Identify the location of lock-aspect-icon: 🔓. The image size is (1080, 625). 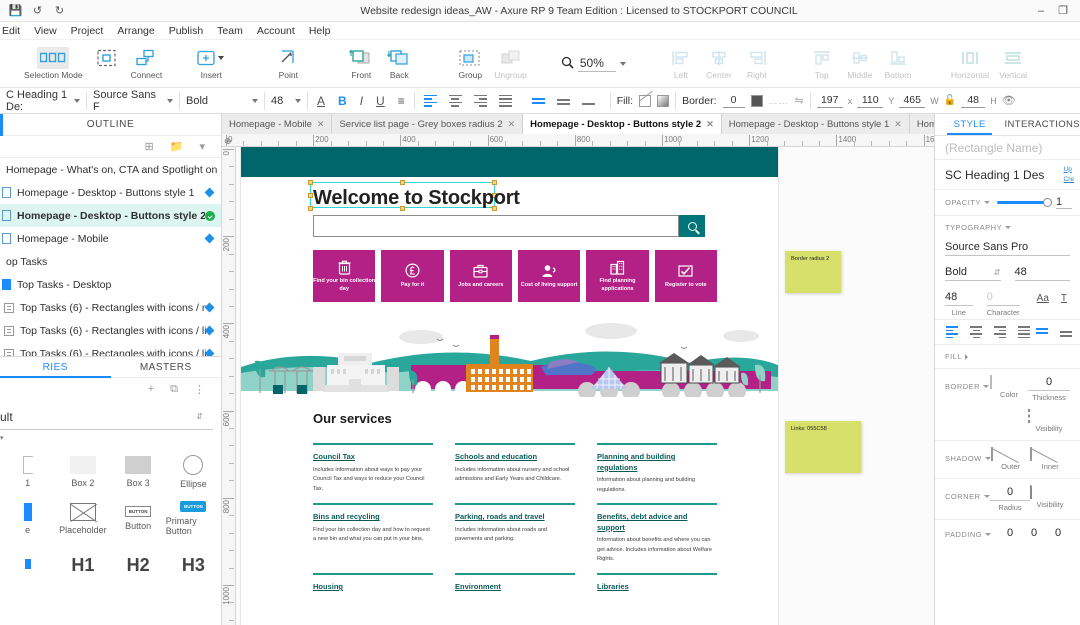
(950, 100).